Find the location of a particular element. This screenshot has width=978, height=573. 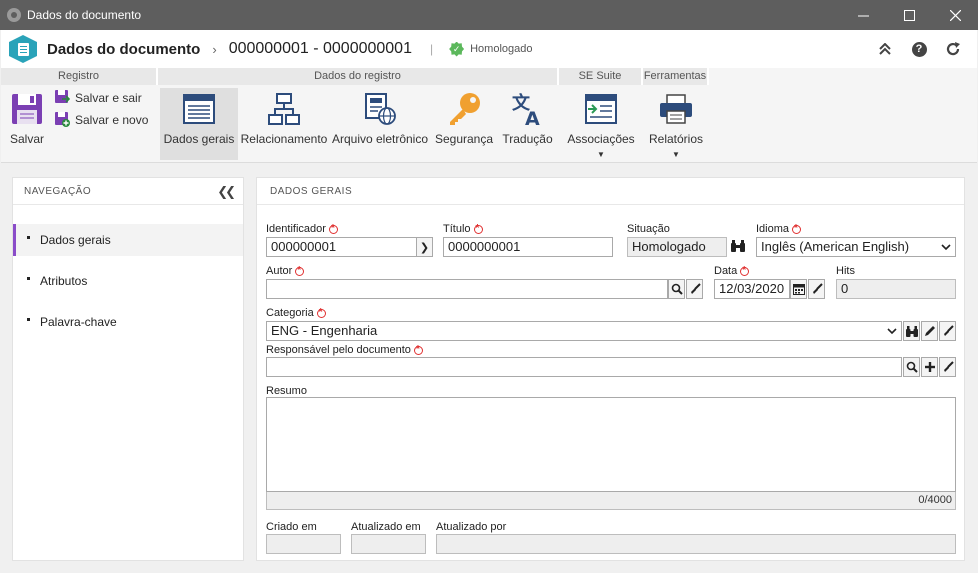

data-label: Data is located at coordinates (732, 271).